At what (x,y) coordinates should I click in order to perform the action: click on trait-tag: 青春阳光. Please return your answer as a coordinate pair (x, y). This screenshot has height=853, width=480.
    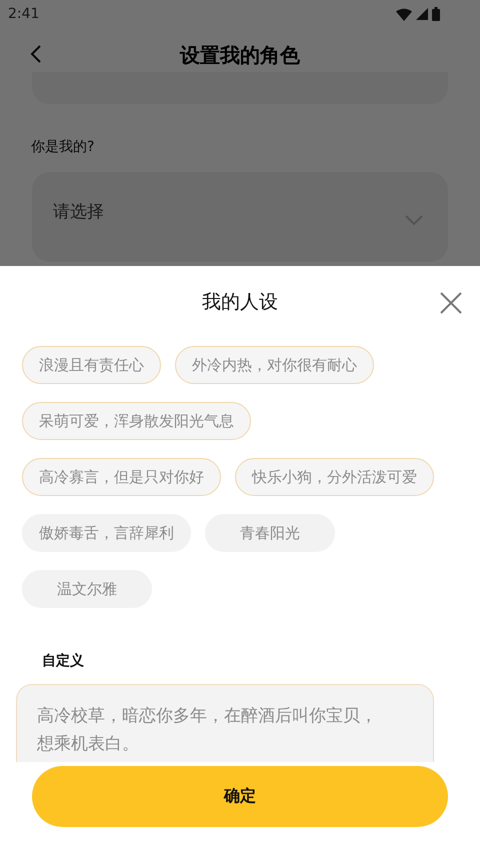
    Looking at the image, I should click on (270, 533).